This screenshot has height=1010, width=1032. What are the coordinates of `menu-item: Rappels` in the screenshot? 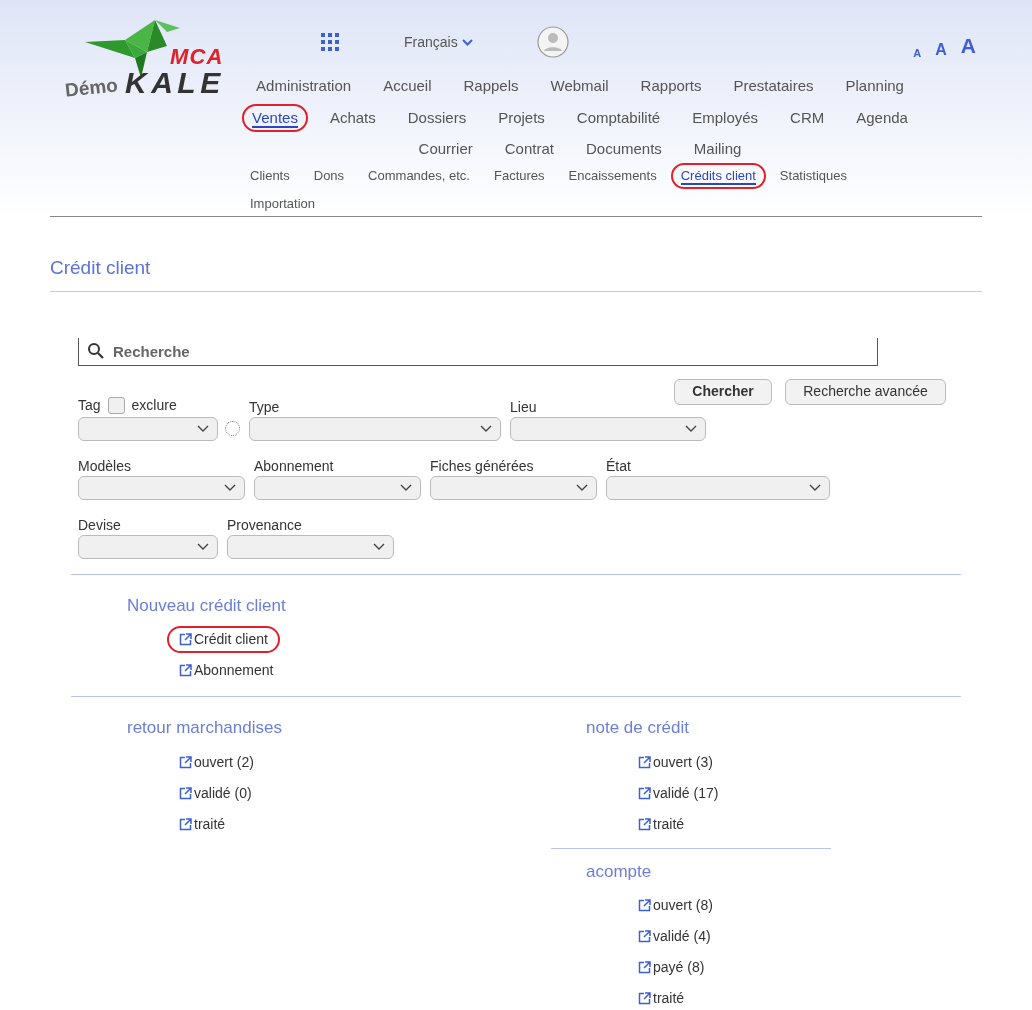 It's located at (491, 86).